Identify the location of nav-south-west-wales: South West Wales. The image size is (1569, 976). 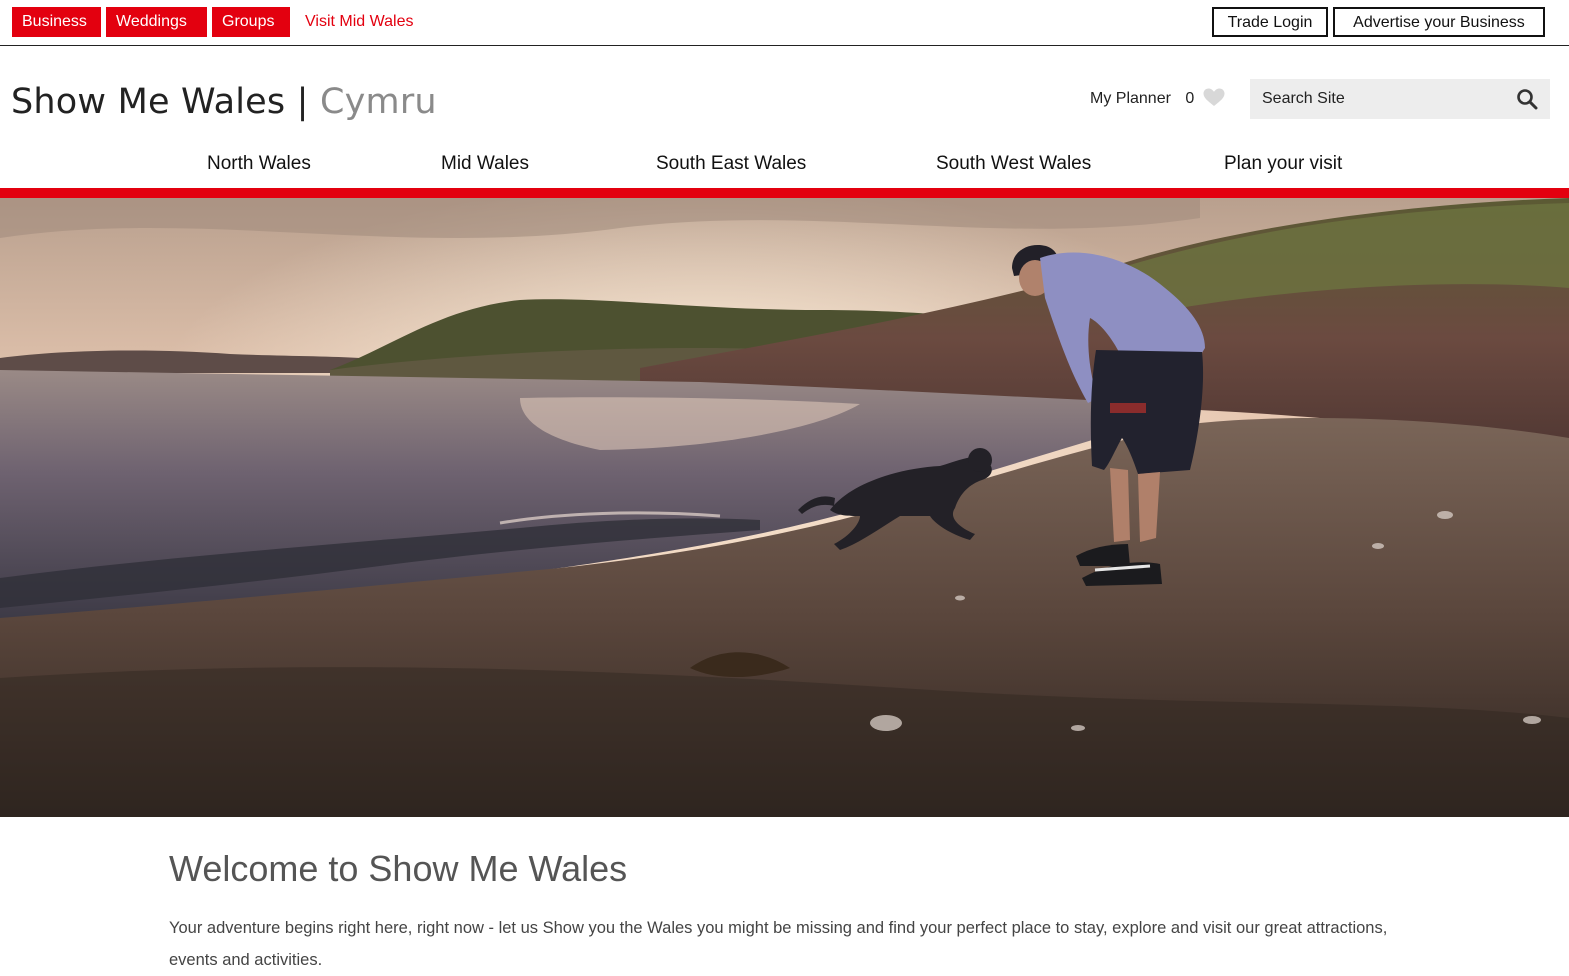
(1013, 164).